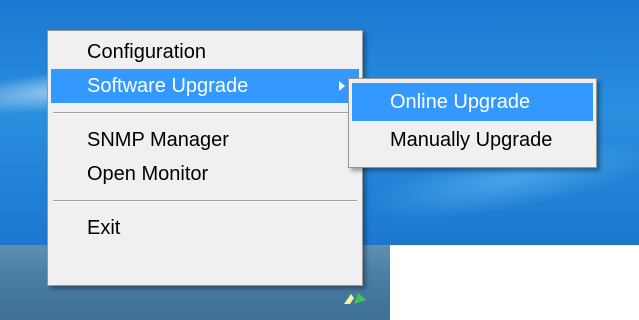  I want to click on menu-item-label: Software Upgrade, so click(168, 86).